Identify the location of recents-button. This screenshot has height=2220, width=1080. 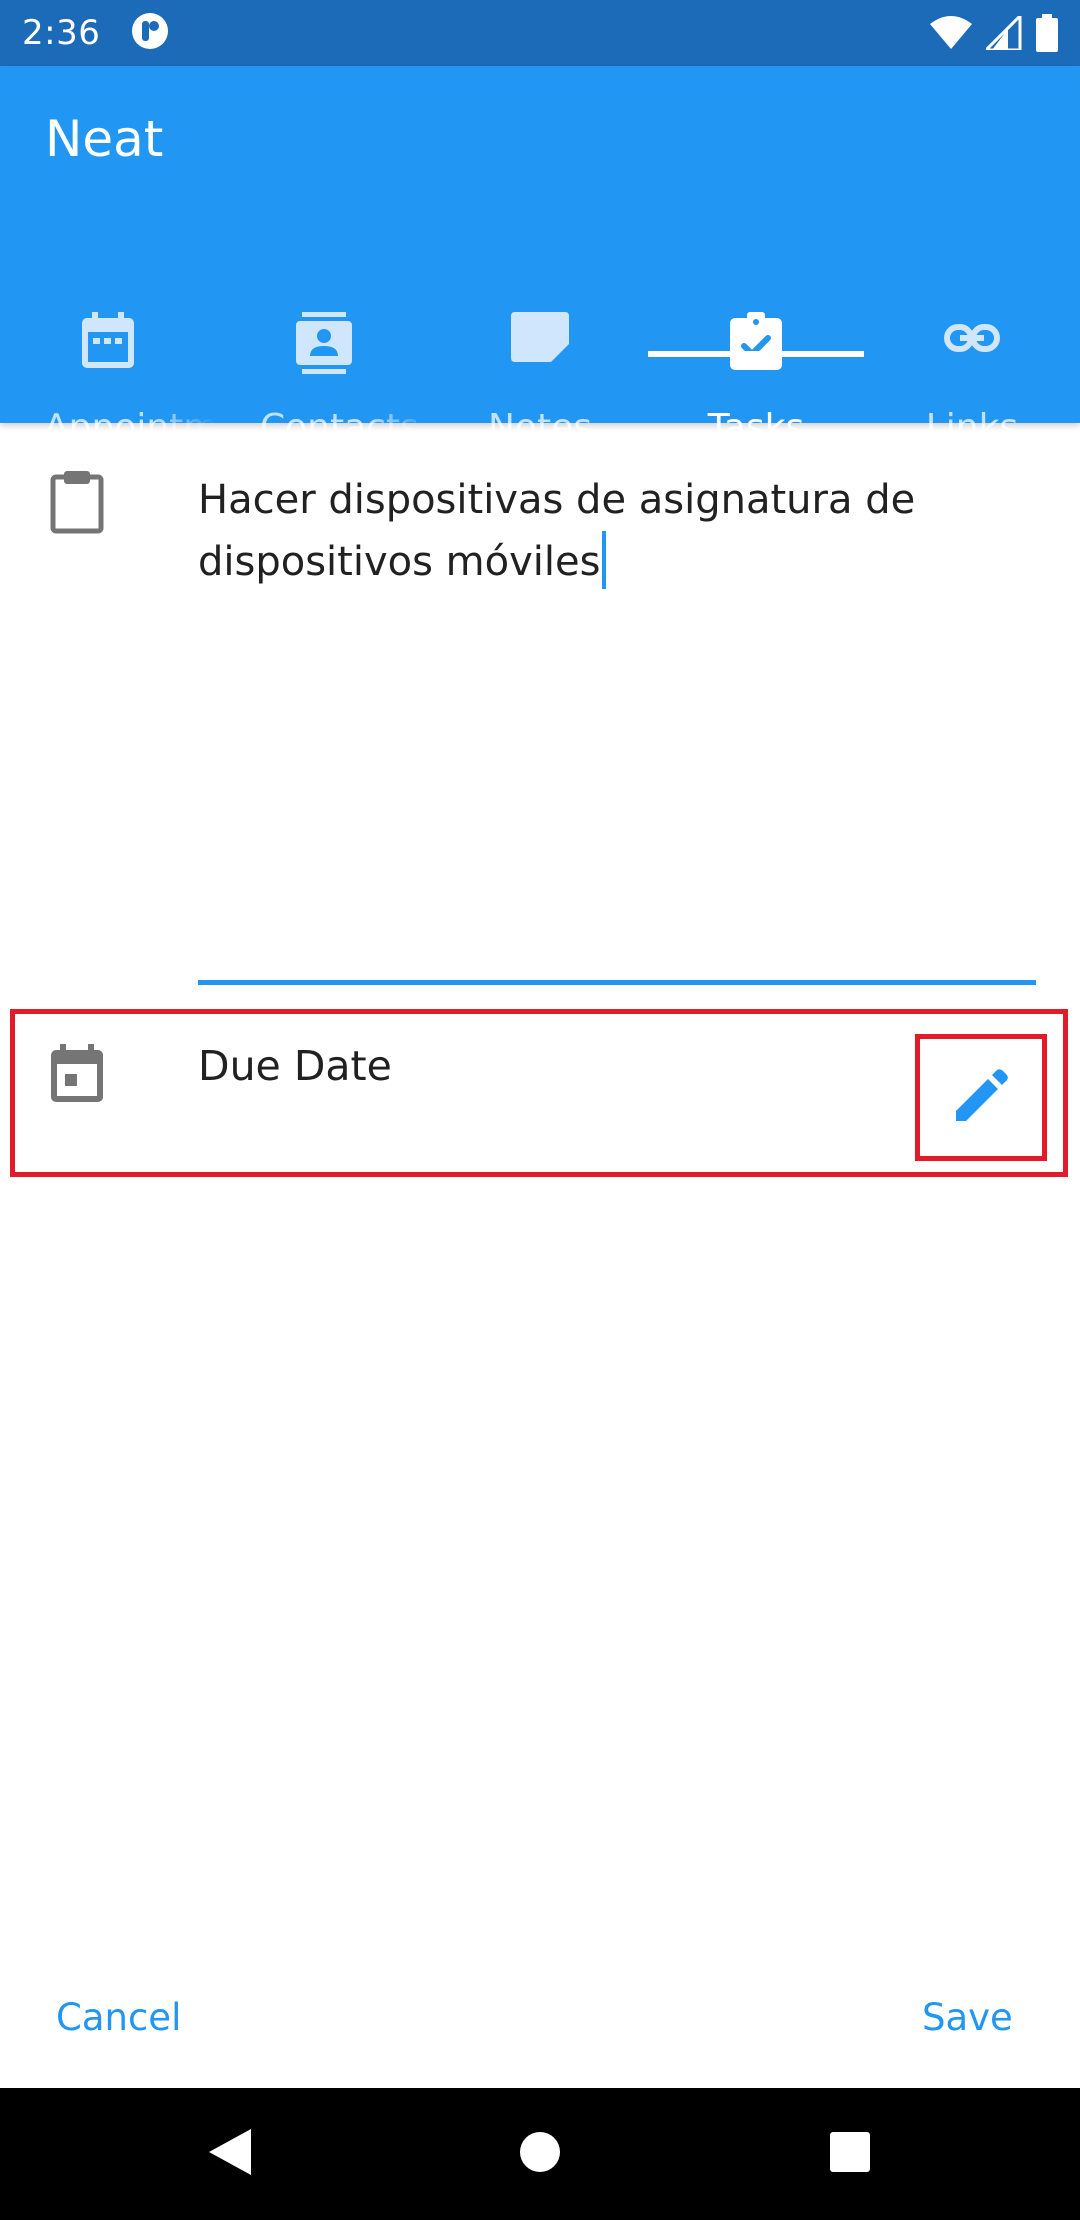
(850, 2154).